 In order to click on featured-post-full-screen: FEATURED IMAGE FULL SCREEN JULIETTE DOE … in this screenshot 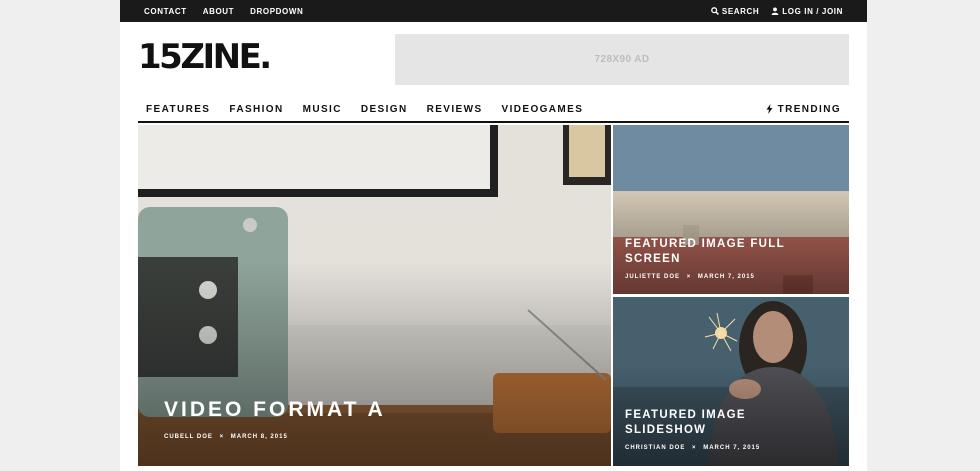, I will do `click(731, 209)`.